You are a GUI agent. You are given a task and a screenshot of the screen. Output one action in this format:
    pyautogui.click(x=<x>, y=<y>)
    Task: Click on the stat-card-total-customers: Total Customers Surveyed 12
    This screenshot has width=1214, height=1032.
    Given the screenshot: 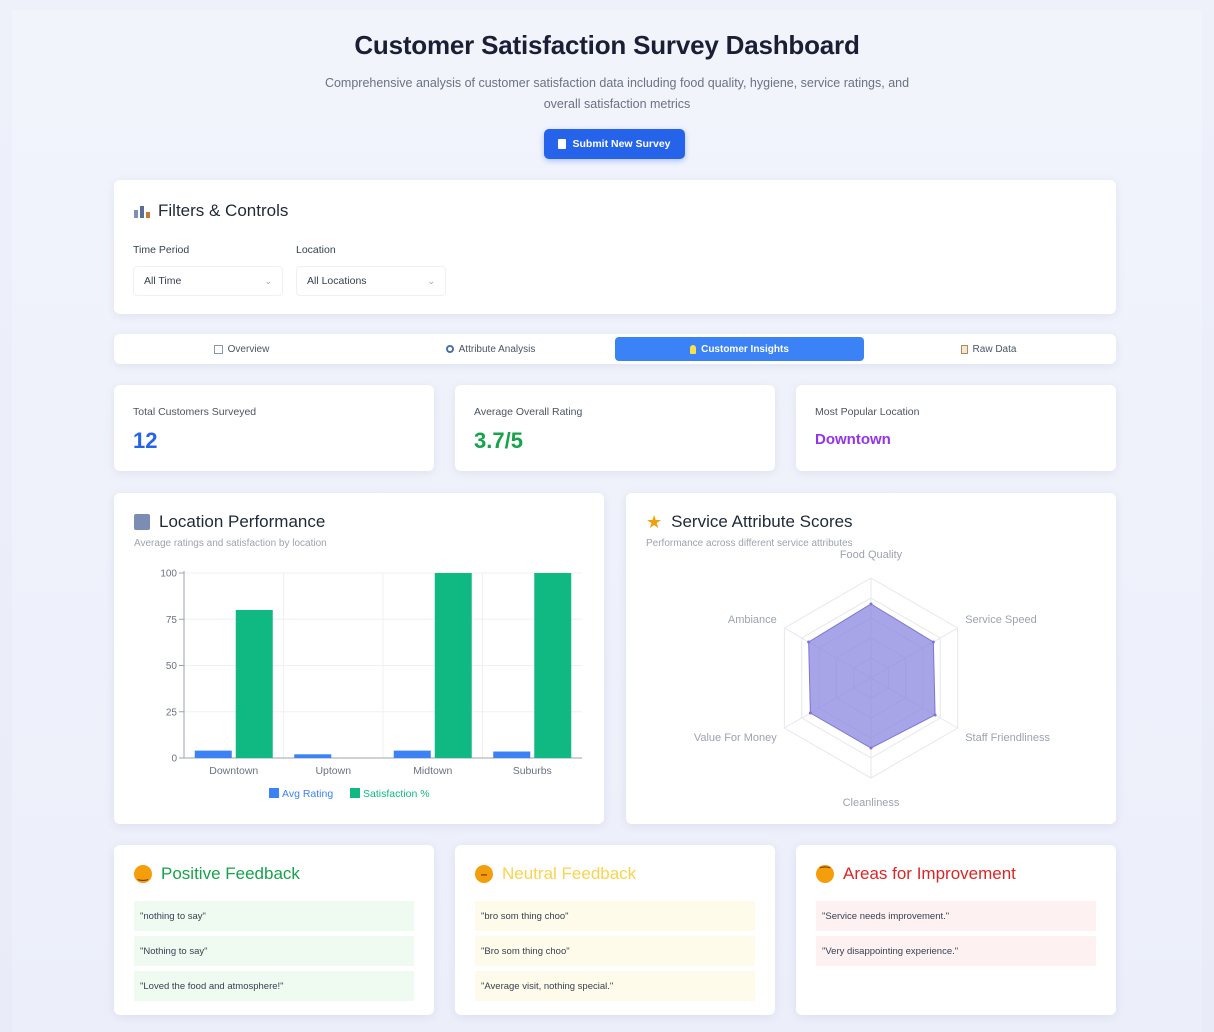 What is the action you would take?
    pyautogui.click(x=274, y=428)
    